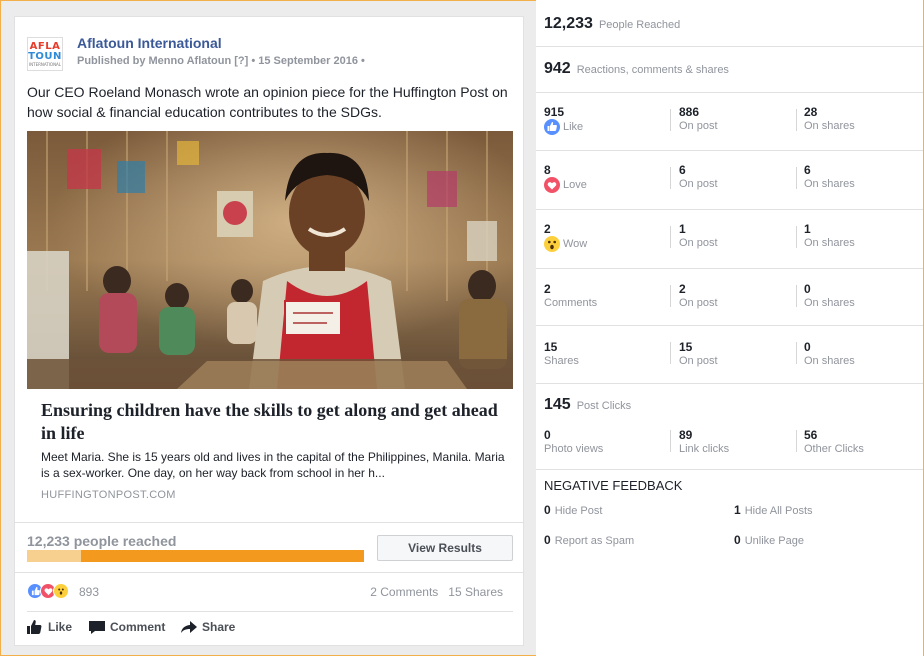 The height and width of the screenshot is (656, 924). Describe the element at coordinates (639, 25) in the screenshot. I see `people-reached-label: People Reached` at that location.